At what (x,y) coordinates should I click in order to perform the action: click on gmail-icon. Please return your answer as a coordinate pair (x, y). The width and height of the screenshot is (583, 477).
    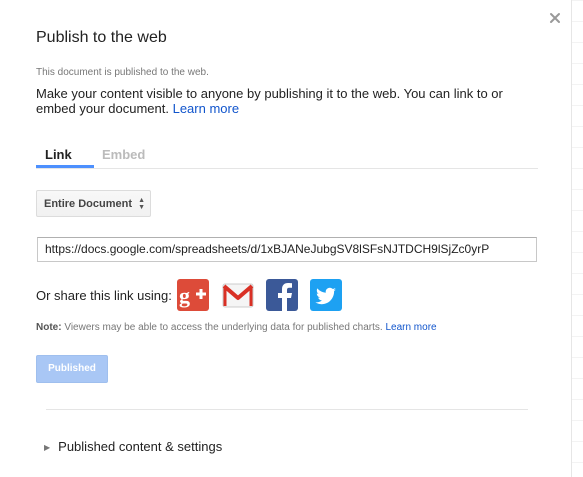
    Looking at the image, I should click on (238, 295).